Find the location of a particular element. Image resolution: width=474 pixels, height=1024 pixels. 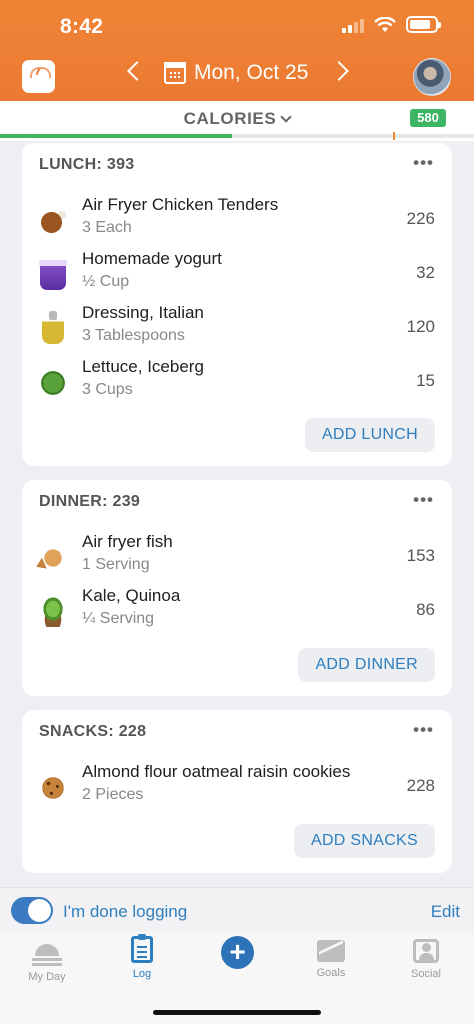

tab-my-day: My Day is located at coordinates (47, 959).